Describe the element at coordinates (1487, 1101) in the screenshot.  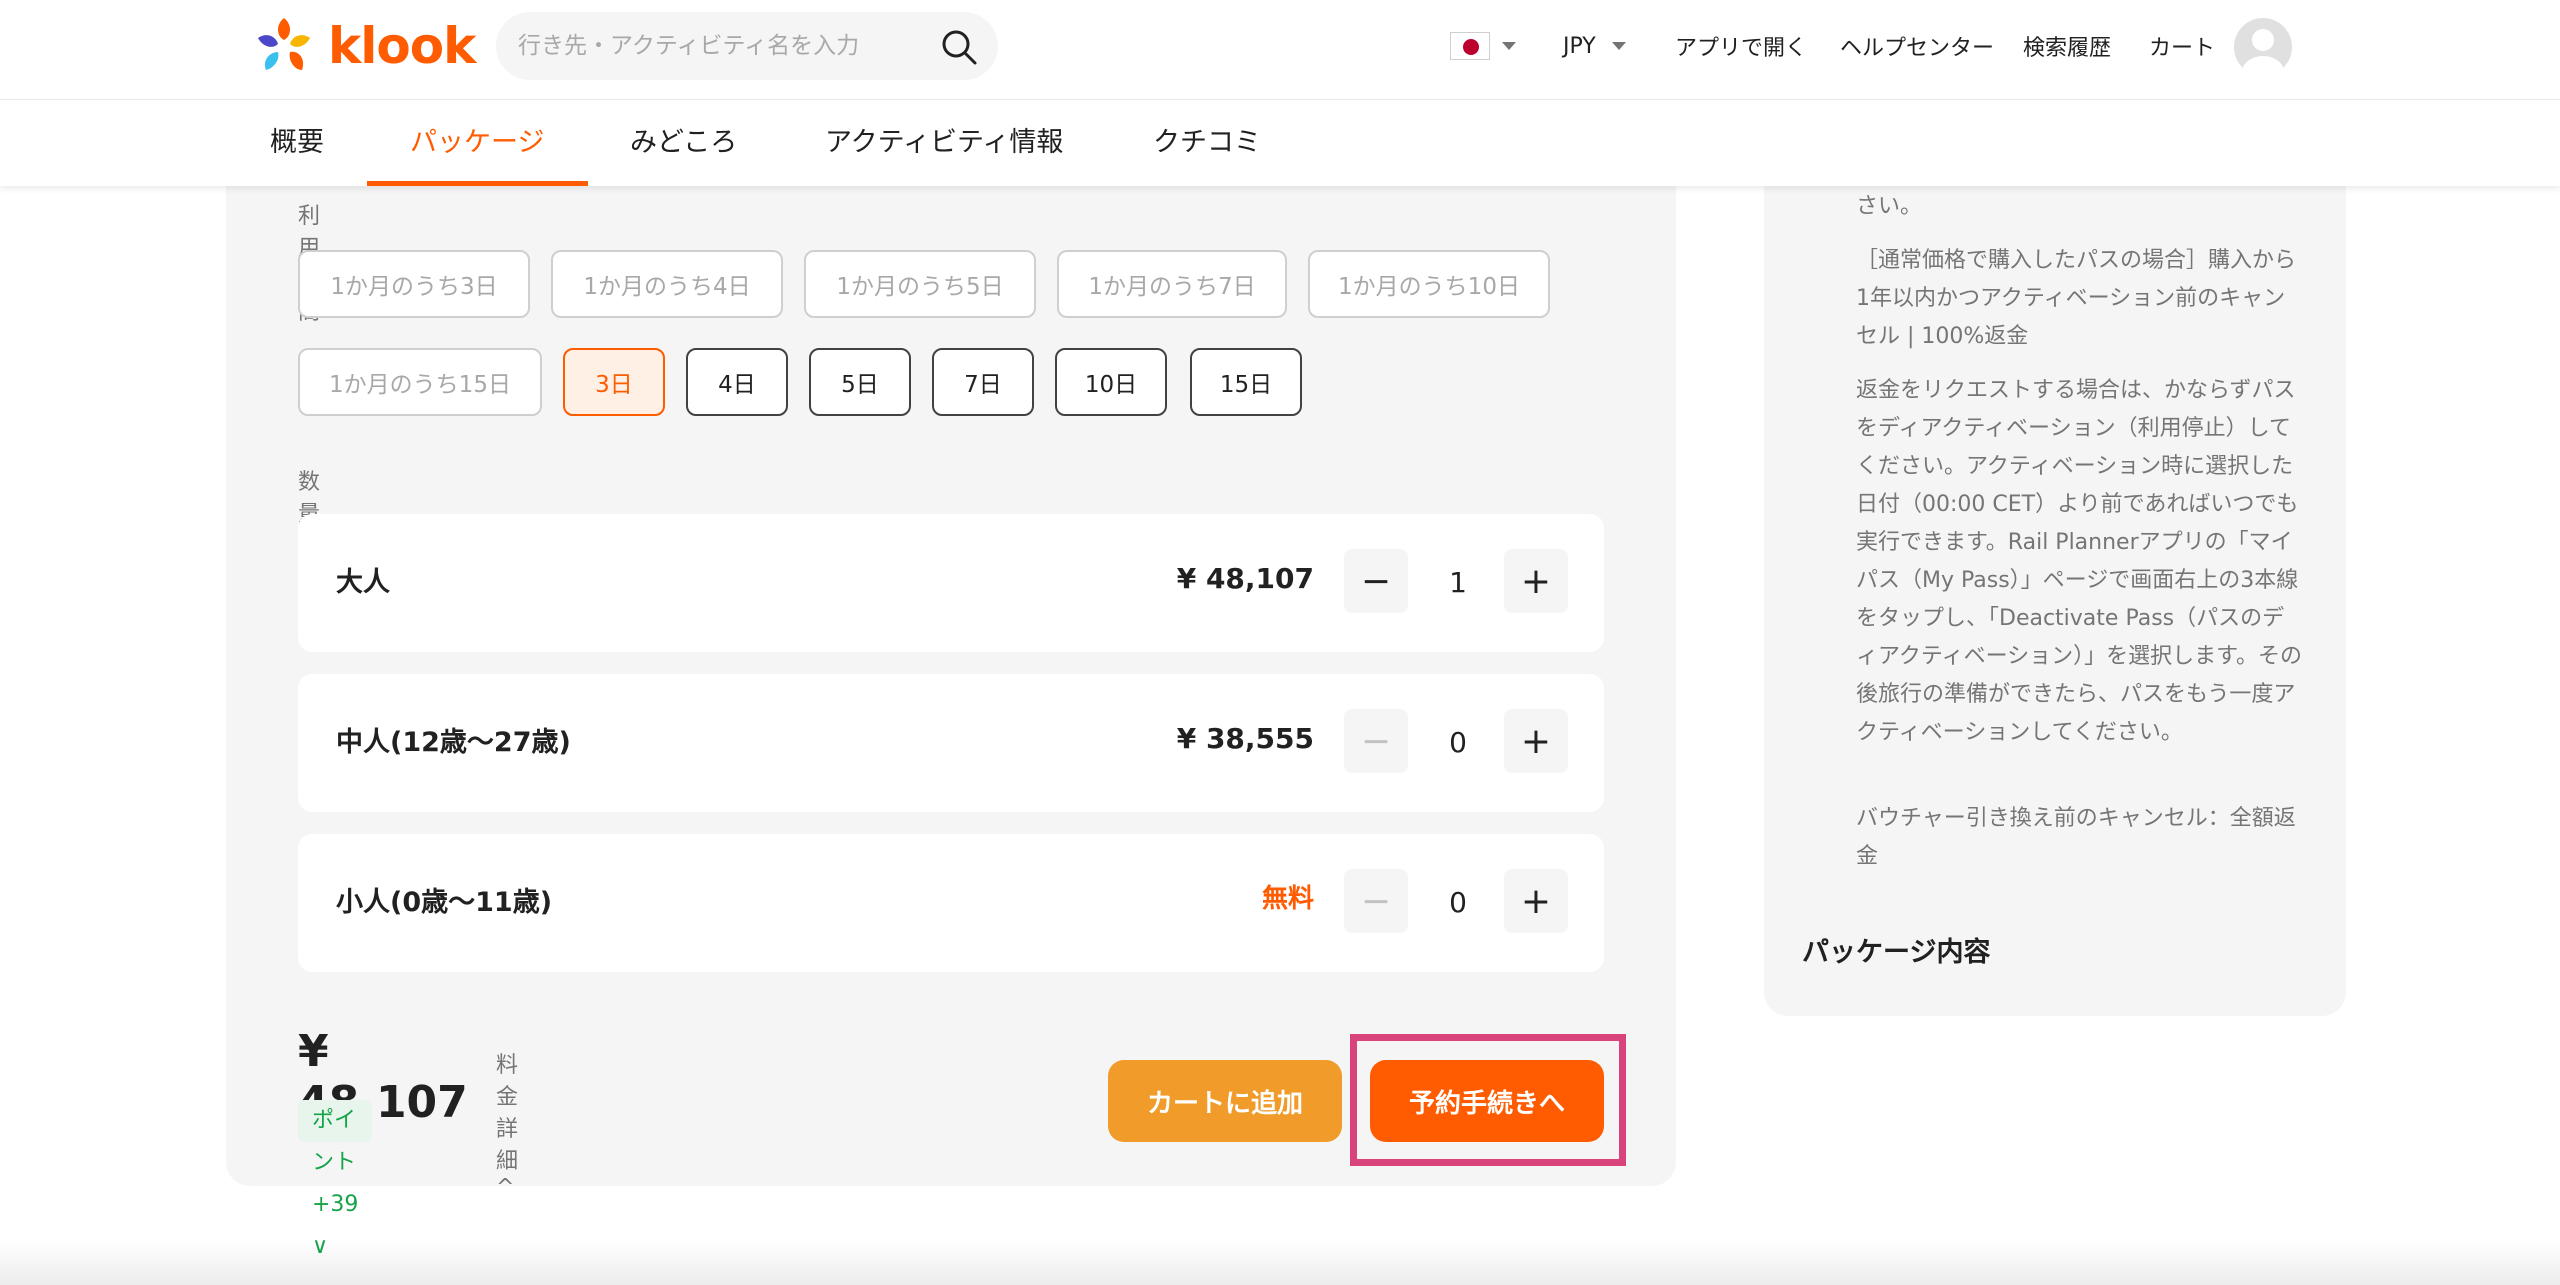
I see `book-now-button: 予約手続きへ` at that location.